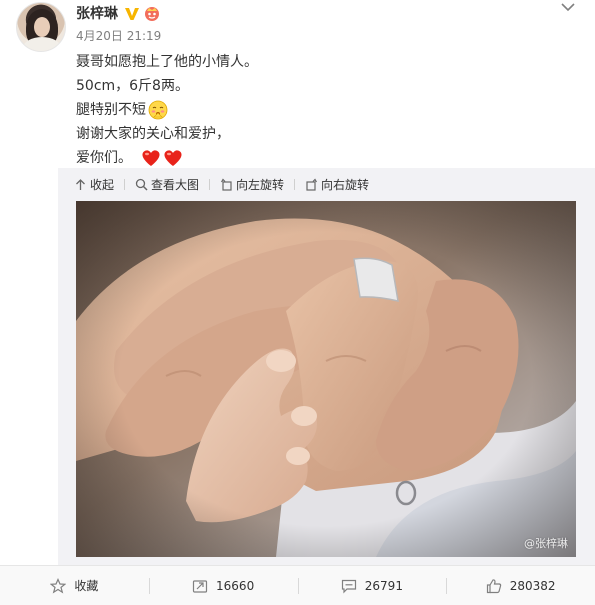 The image size is (595, 605). I want to click on post-line-3-text: 腿特别不短, so click(111, 110).